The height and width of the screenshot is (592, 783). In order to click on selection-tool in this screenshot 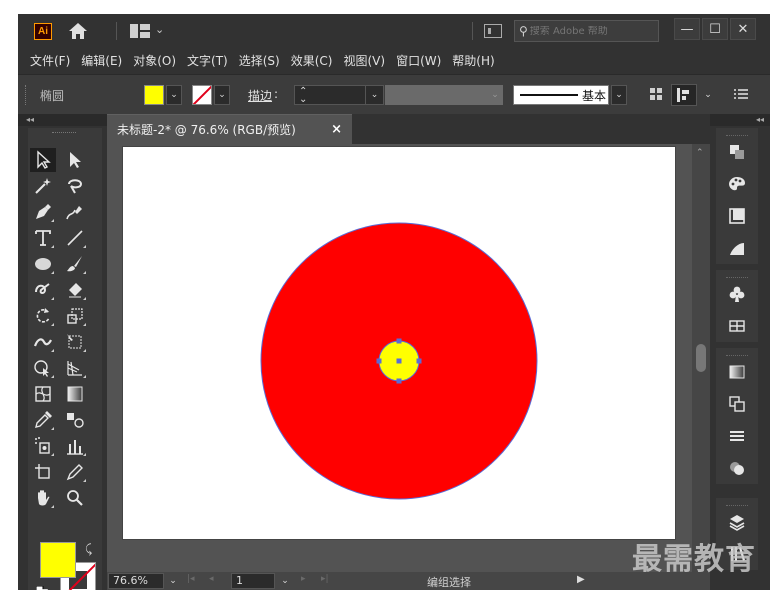, I will do `click(43, 160)`.